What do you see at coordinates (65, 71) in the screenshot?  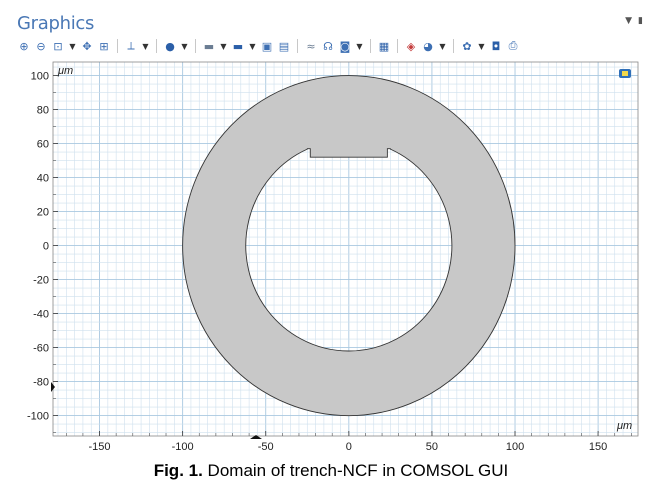 I see `y-unit-label: μm` at bounding box center [65, 71].